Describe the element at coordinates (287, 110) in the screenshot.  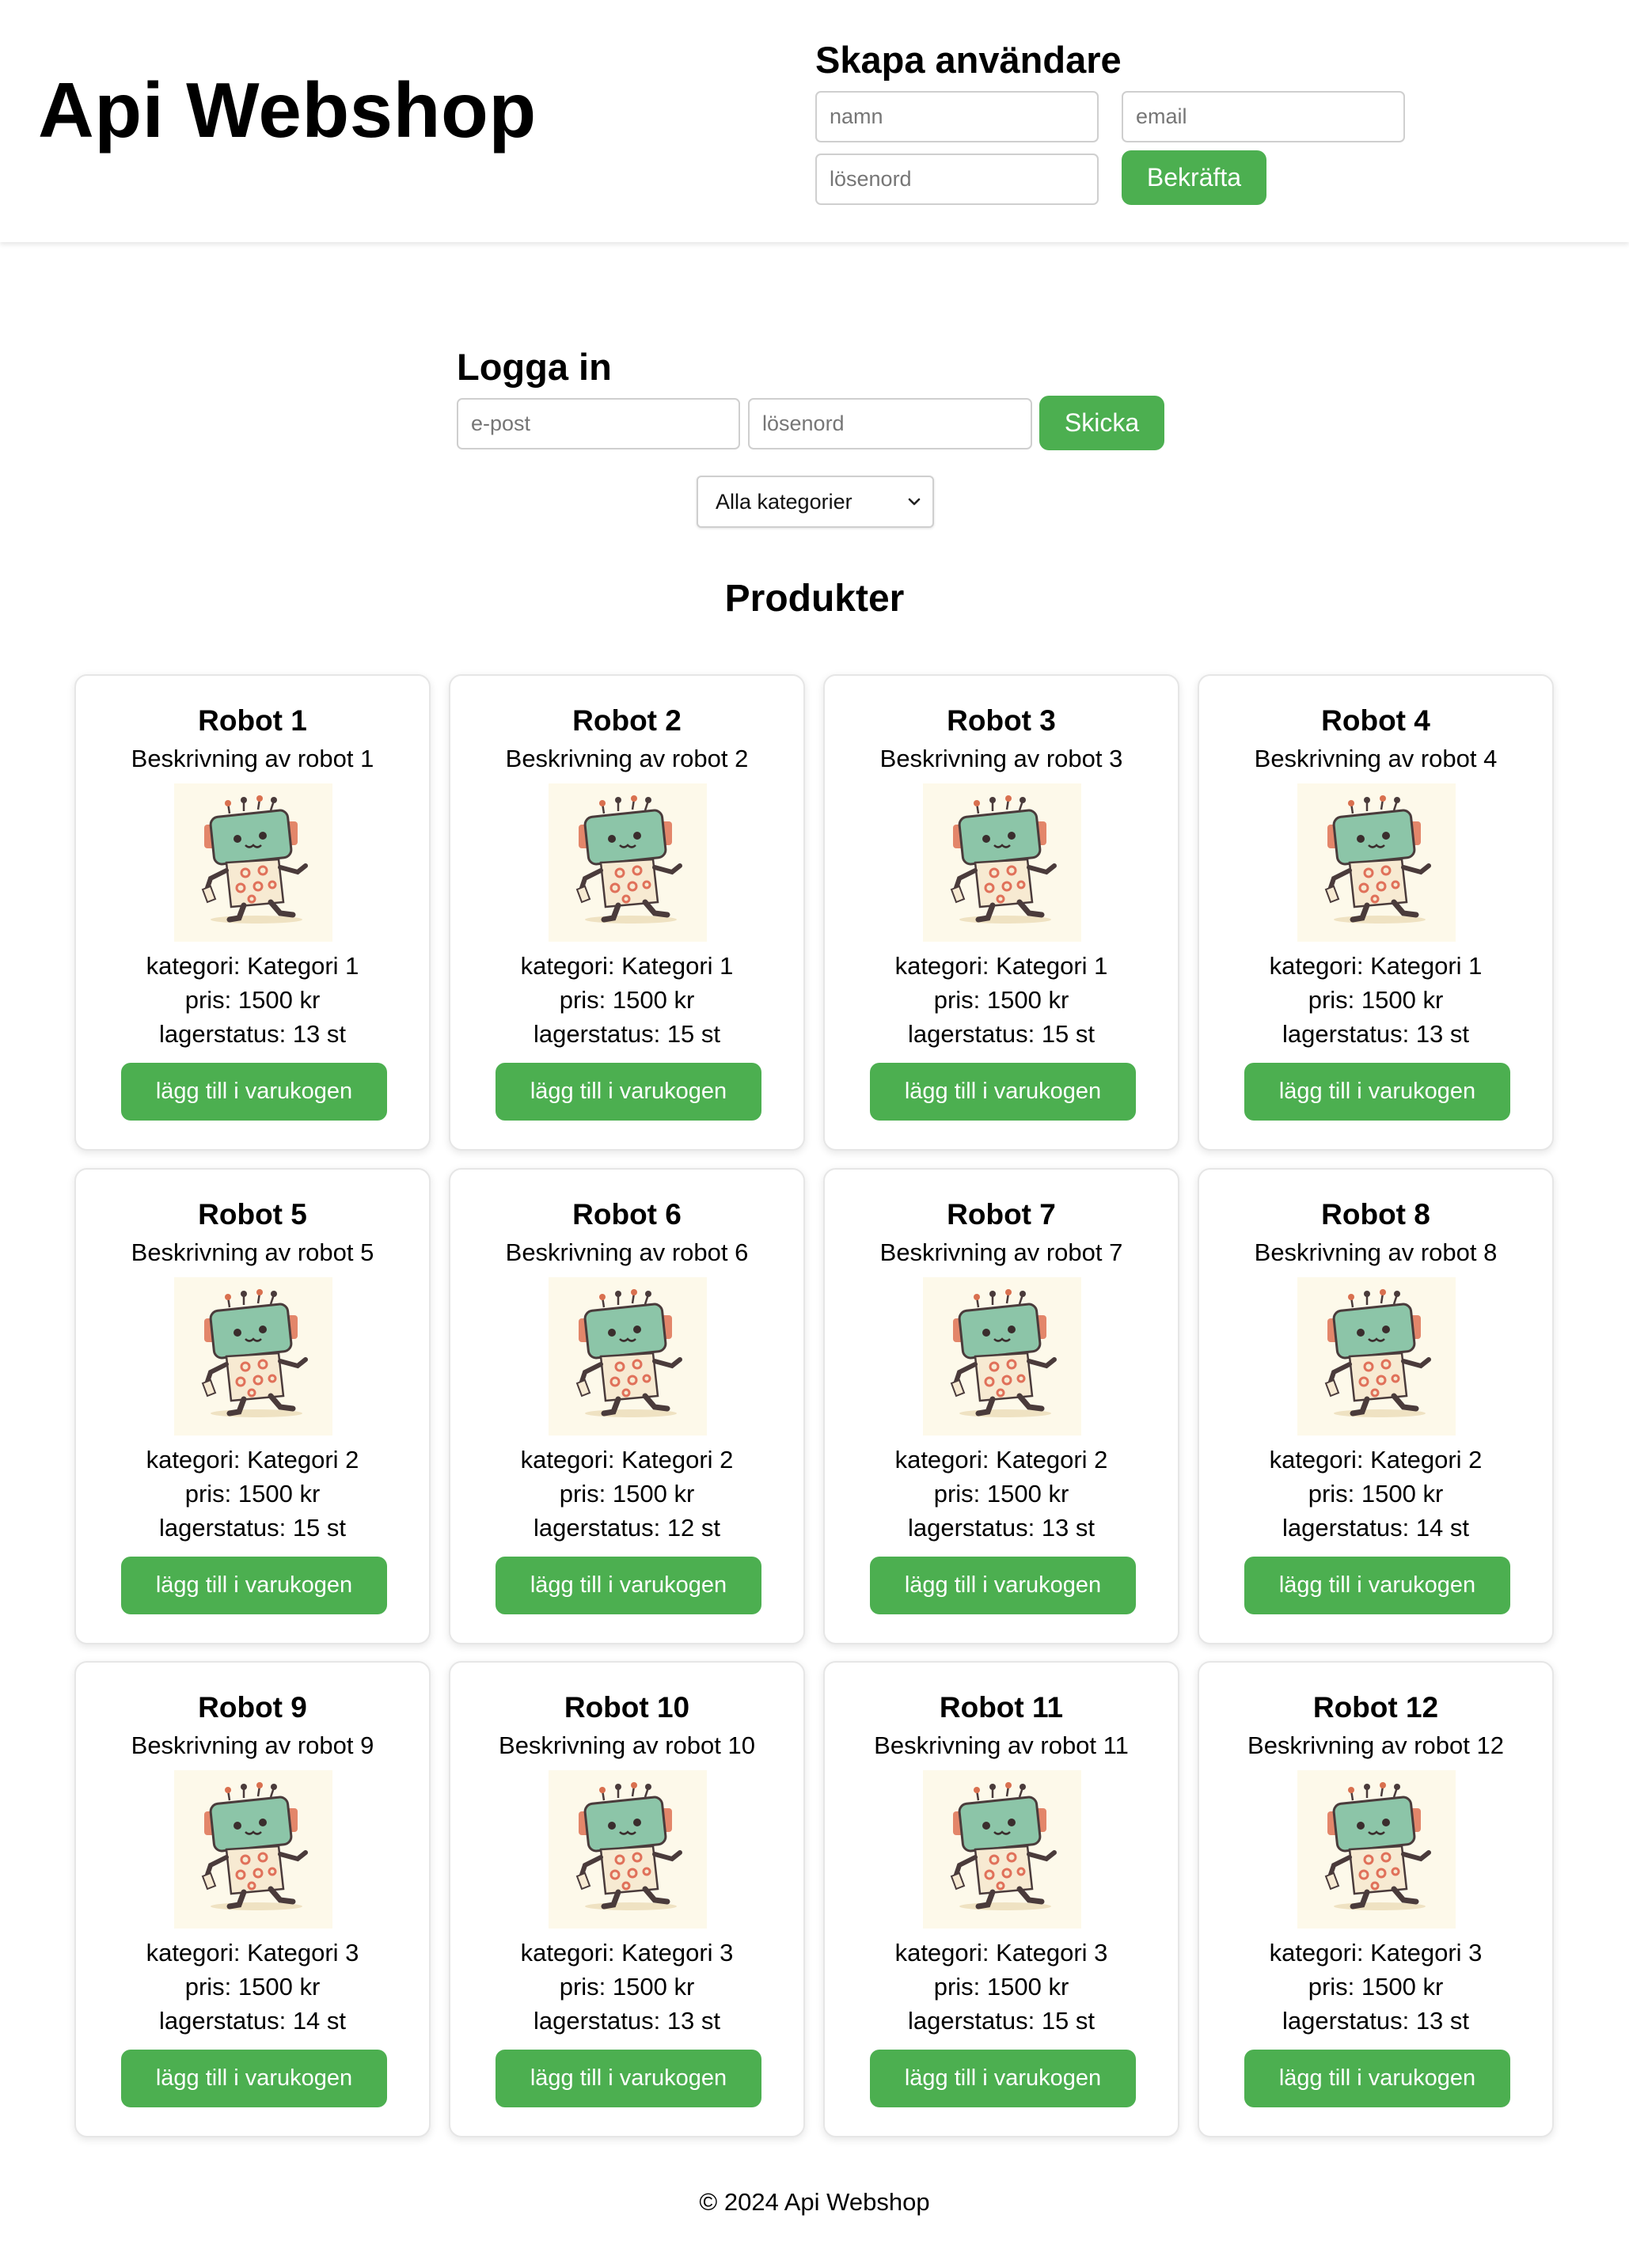
I see `site-title: Api Webshop` at that location.